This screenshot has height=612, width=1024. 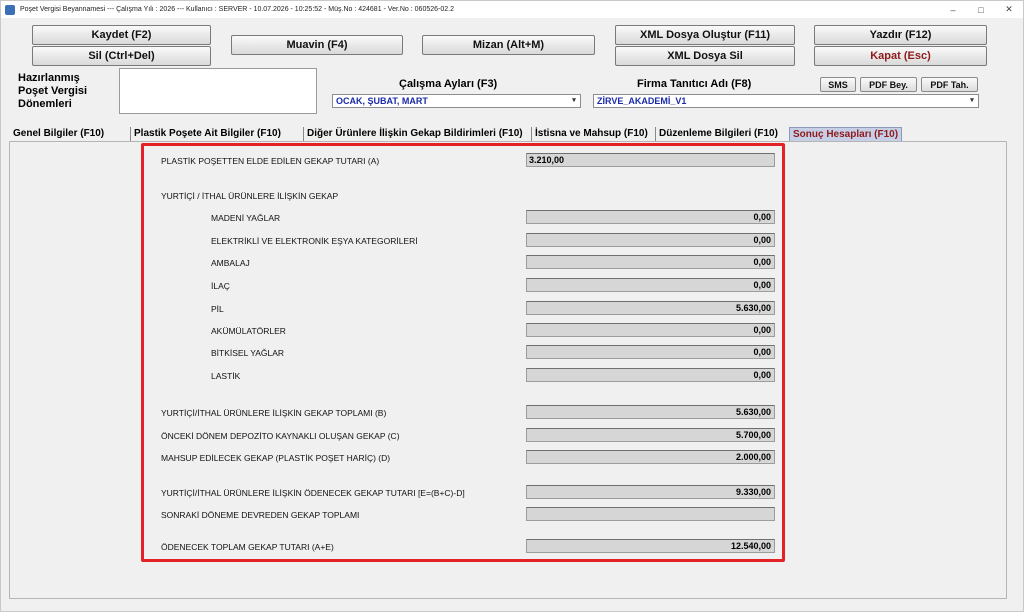 I want to click on prepared-periods-label-2: Poşet Vergisi, so click(x=53, y=91).